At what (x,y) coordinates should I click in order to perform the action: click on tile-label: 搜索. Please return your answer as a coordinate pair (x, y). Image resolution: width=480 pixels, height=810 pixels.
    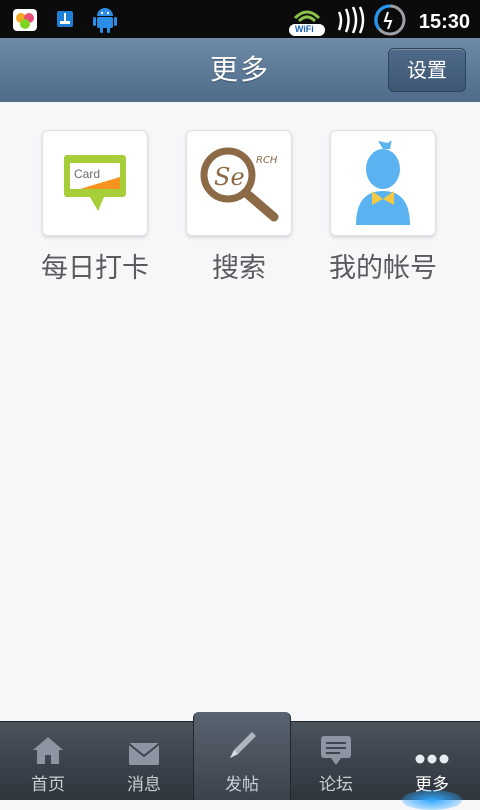
    Looking at the image, I should click on (239, 268).